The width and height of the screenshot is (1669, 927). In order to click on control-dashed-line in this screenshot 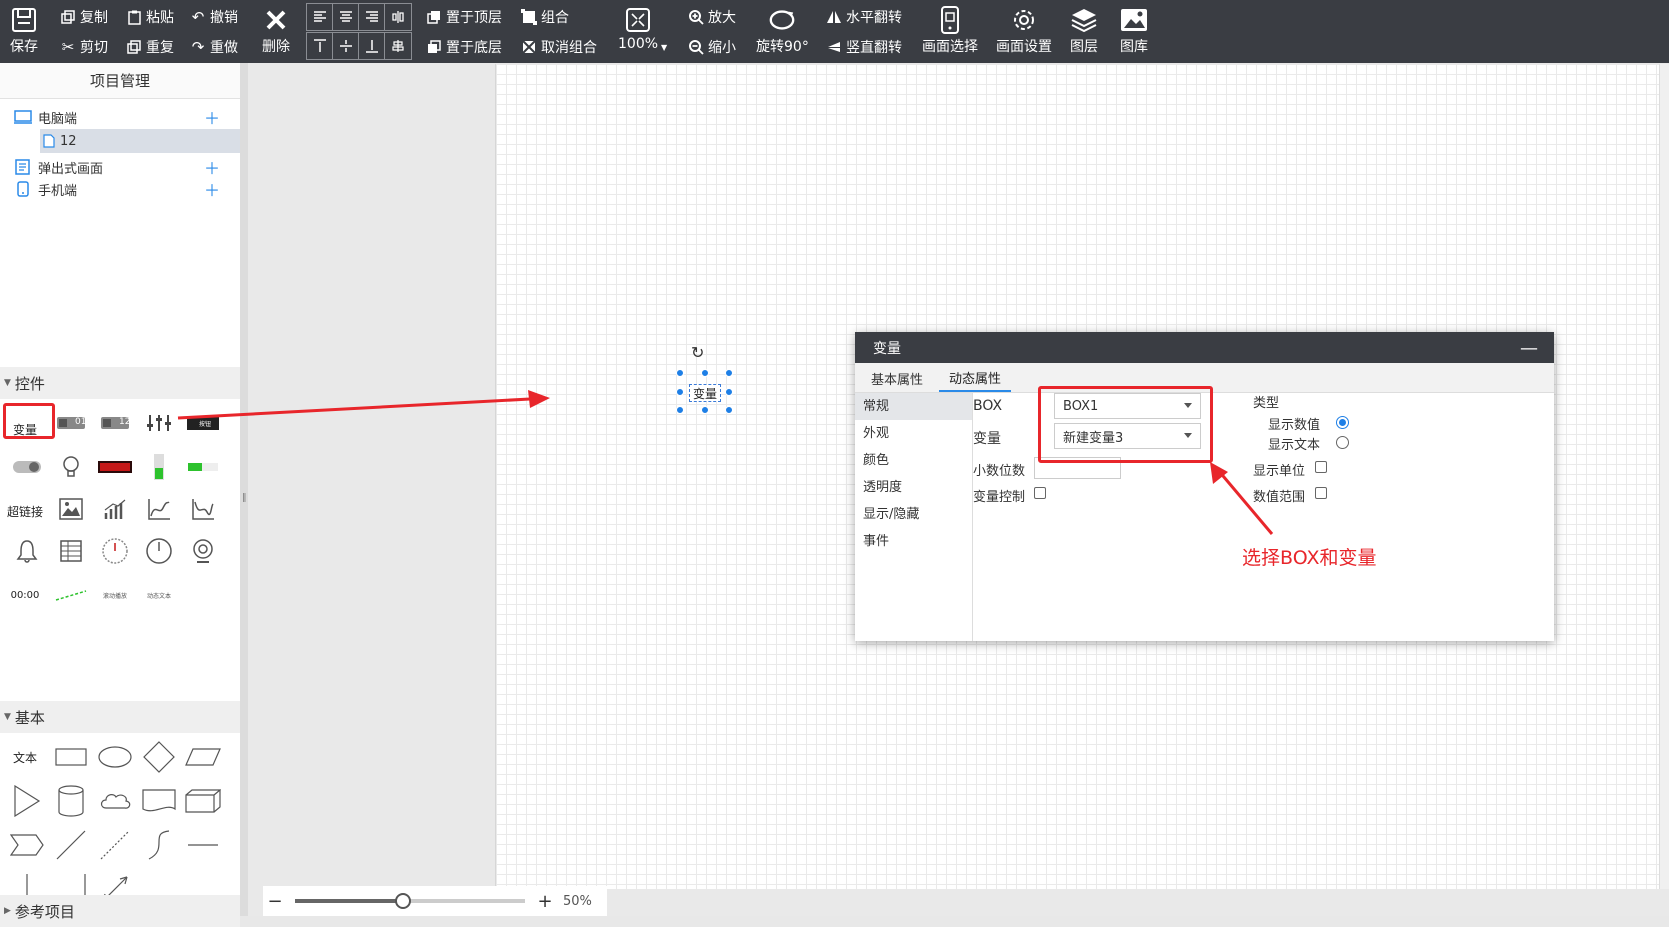, I will do `click(71, 595)`.